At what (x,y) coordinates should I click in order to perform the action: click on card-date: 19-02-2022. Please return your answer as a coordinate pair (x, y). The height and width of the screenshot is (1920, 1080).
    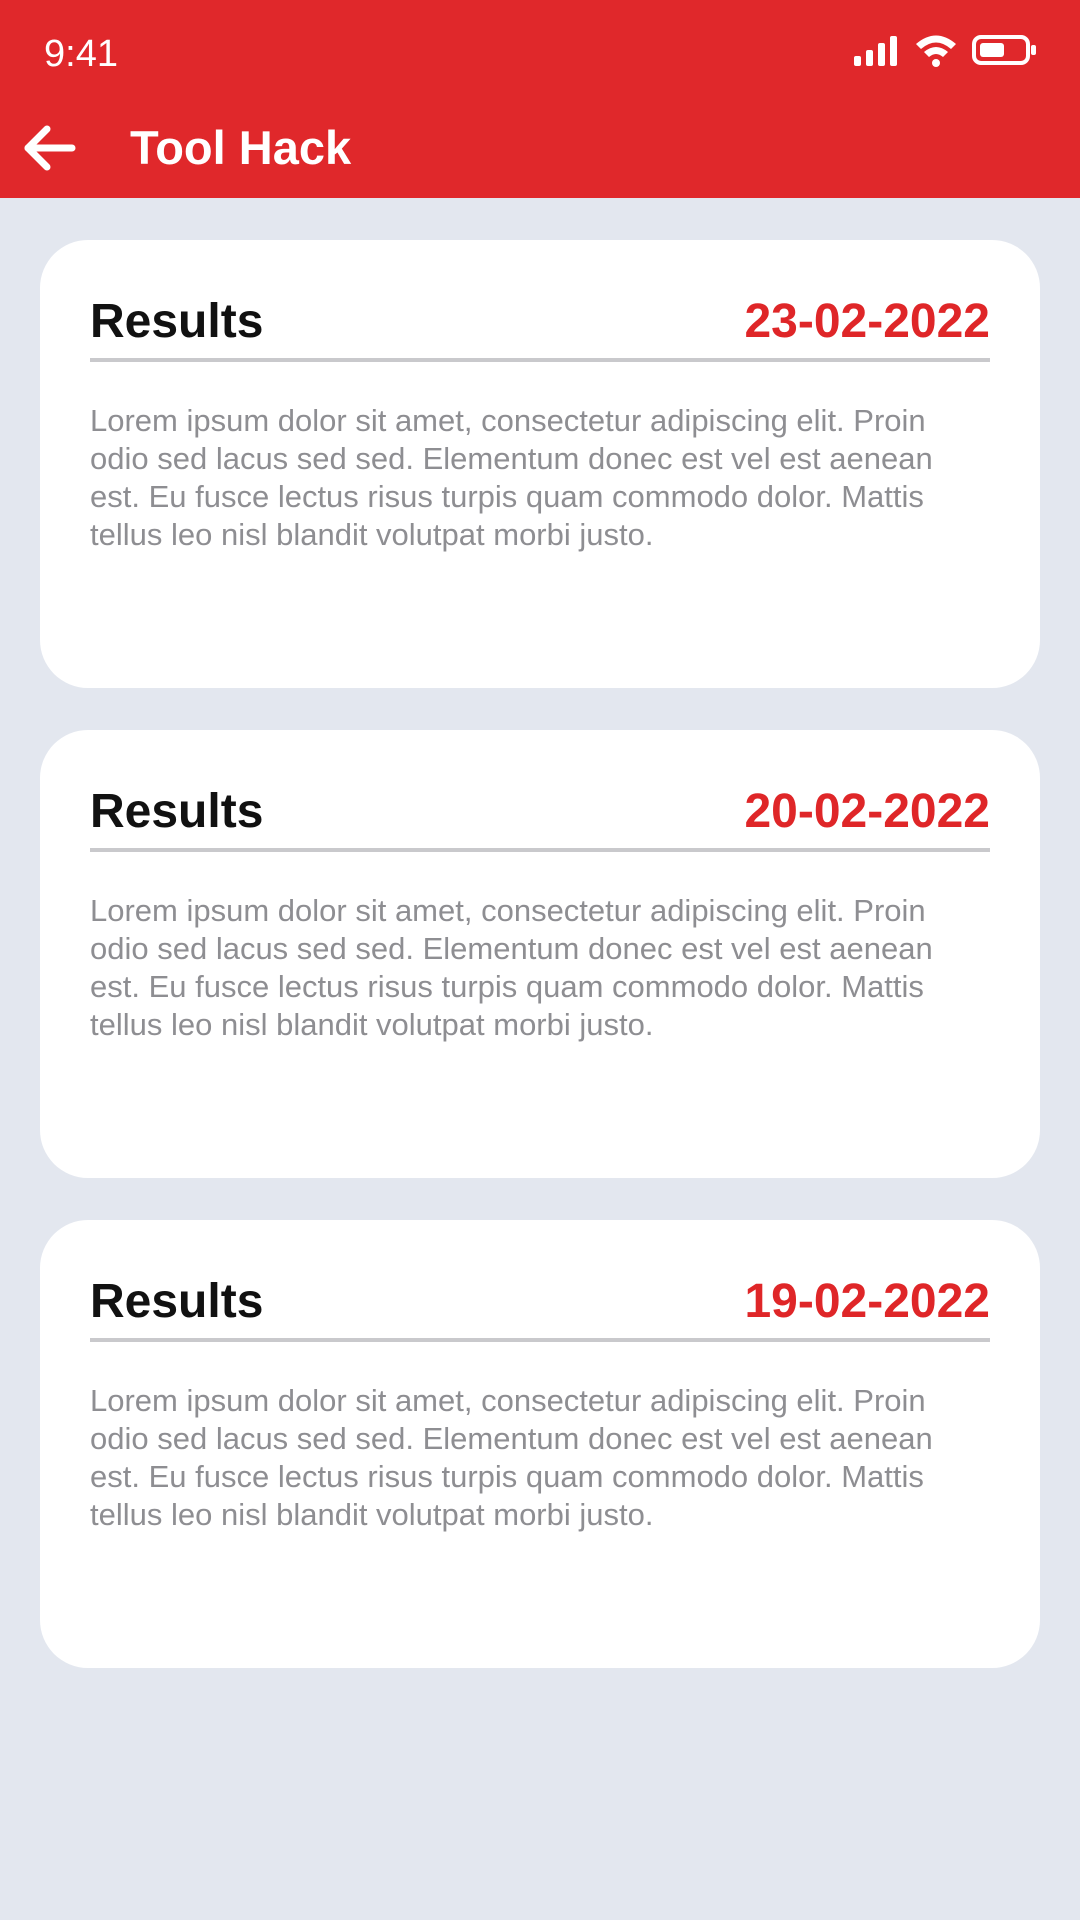
    Looking at the image, I should click on (867, 1301).